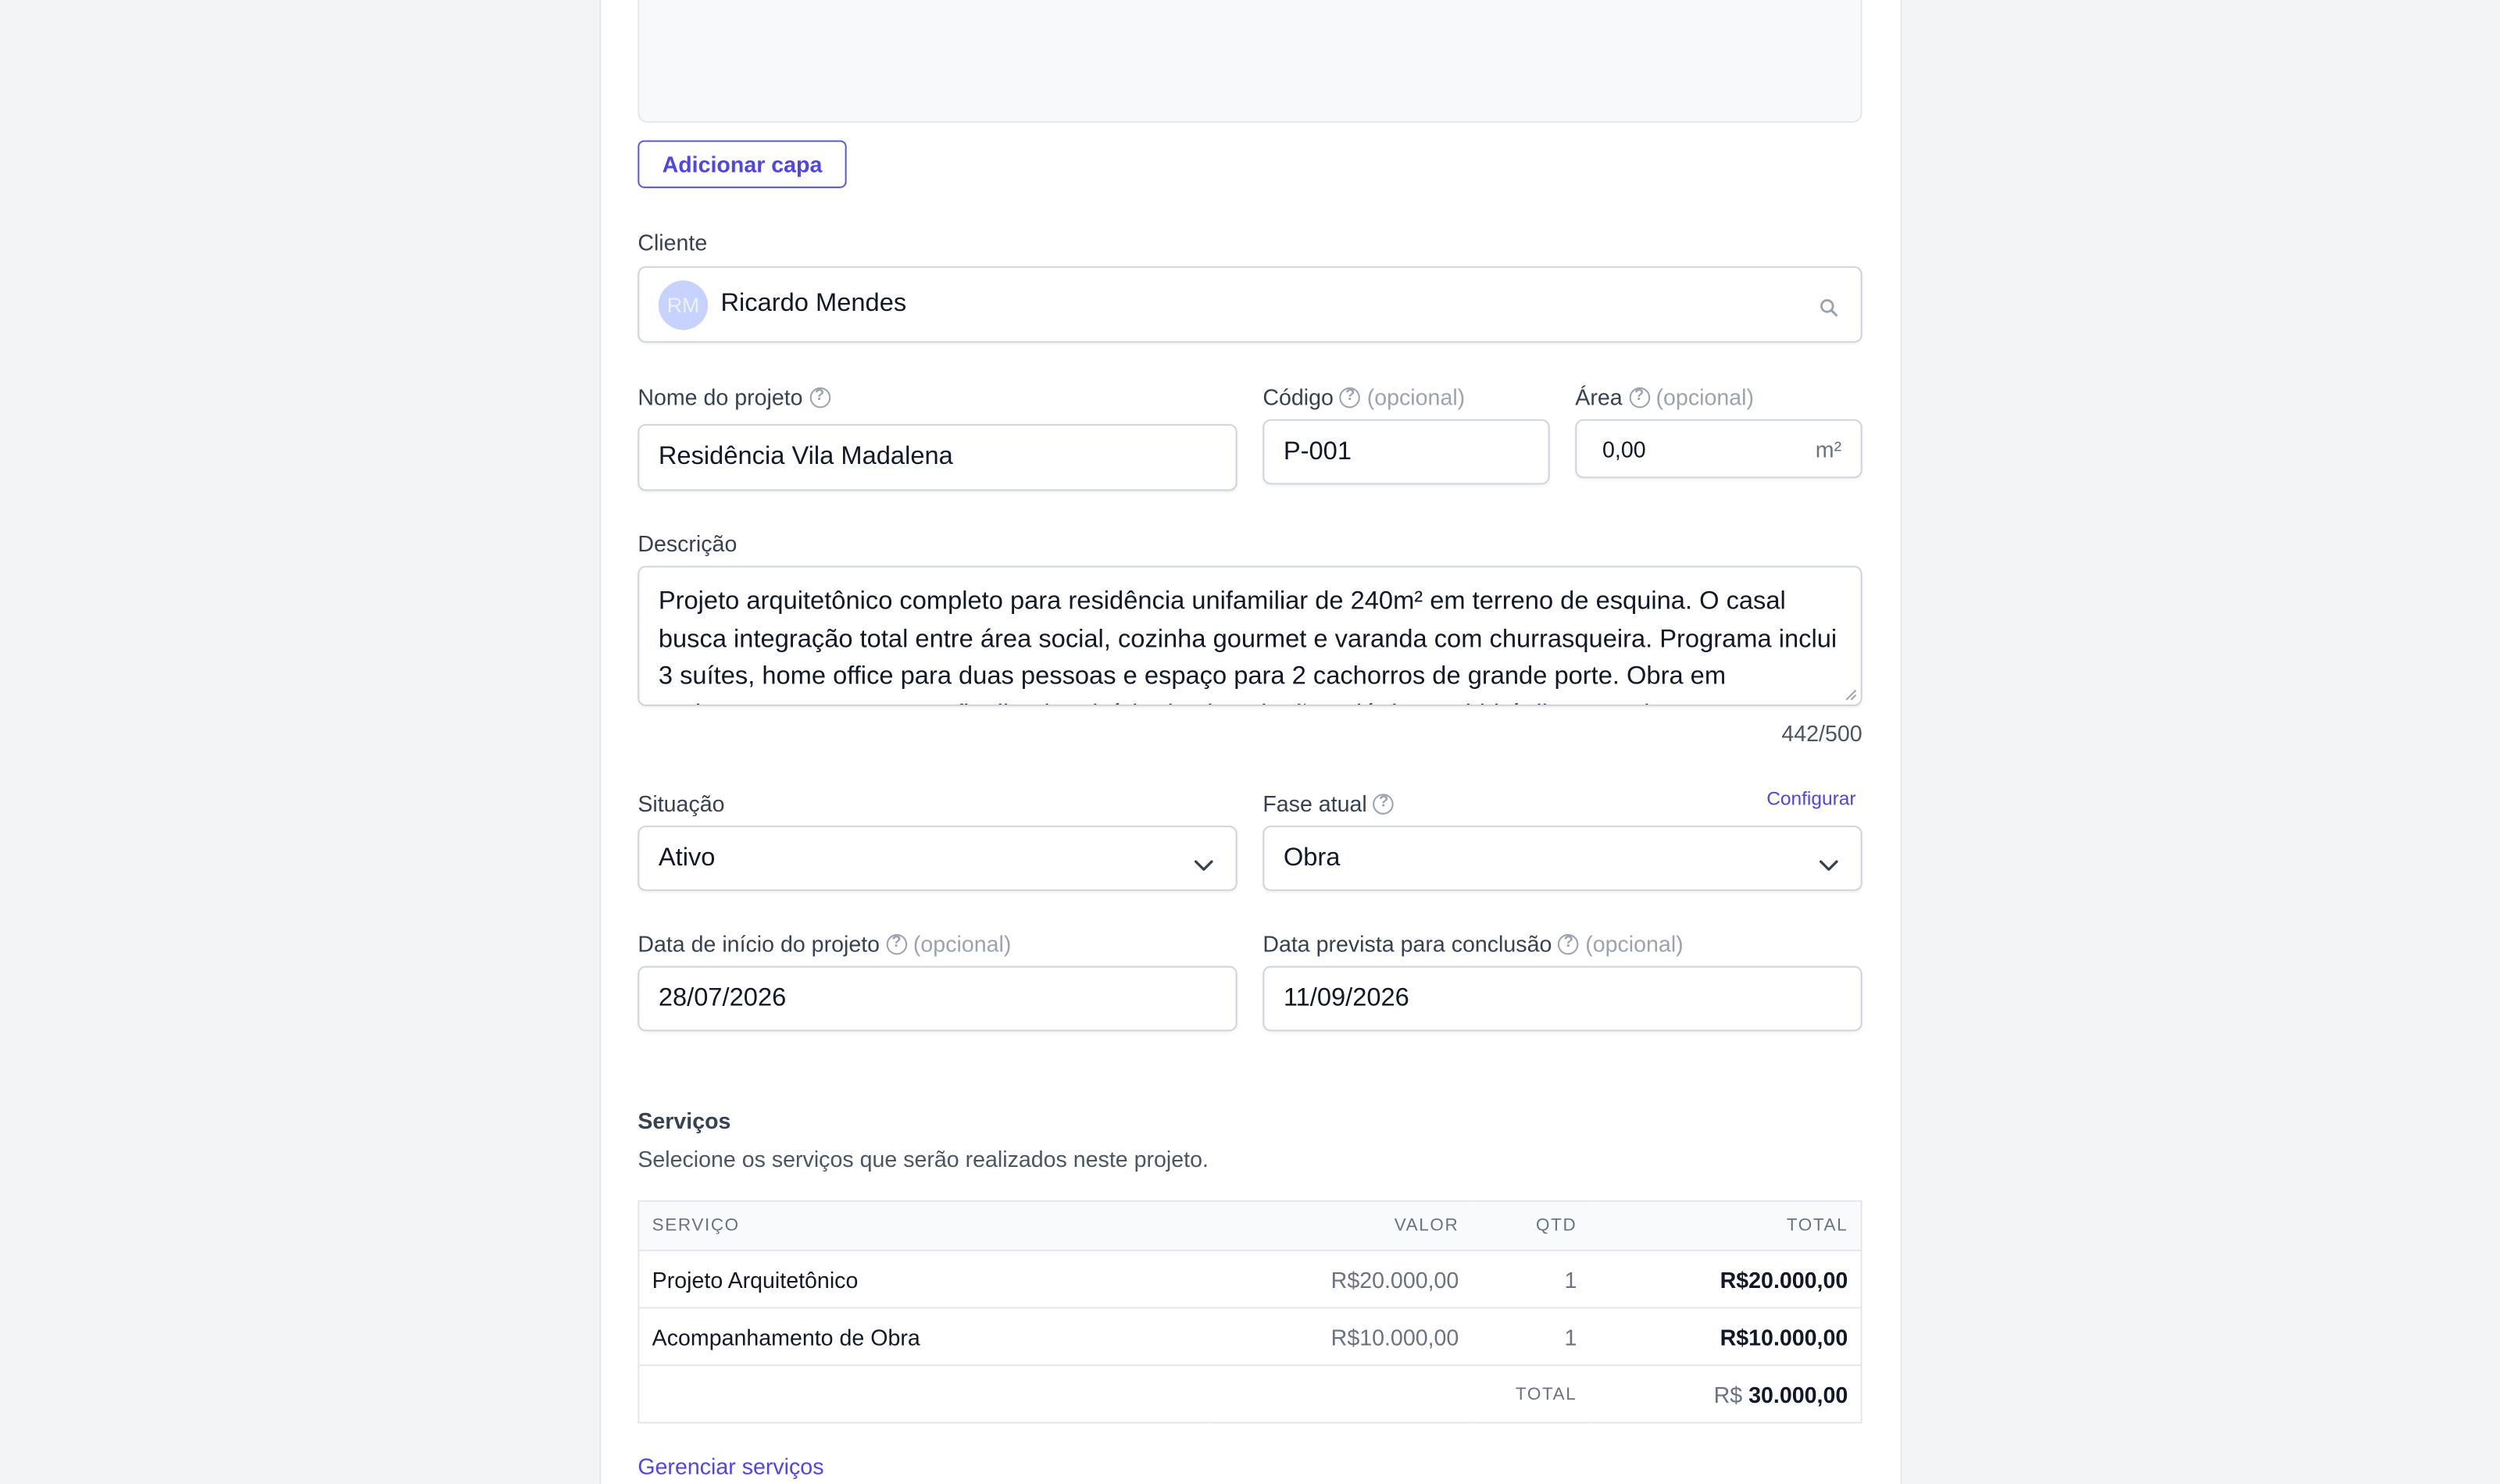  What do you see at coordinates (742, 164) in the screenshot?
I see `add-cover-button: Adicionar capa` at bounding box center [742, 164].